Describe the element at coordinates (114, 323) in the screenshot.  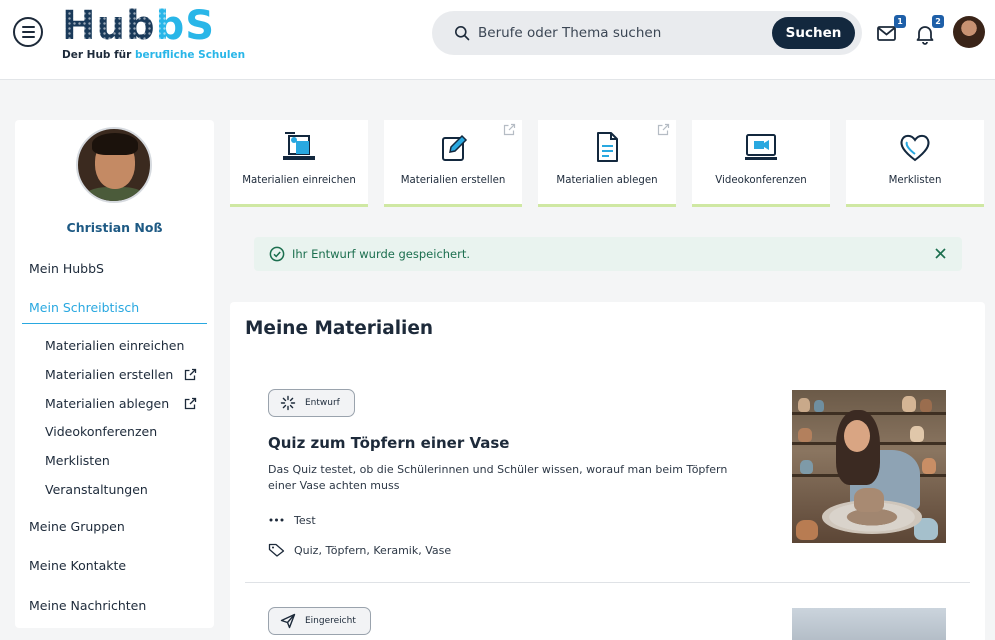
I see `active-divider` at that location.